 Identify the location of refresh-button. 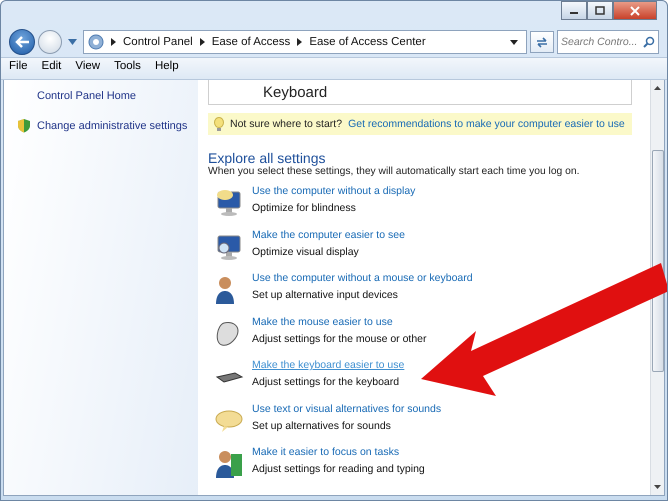
(542, 42).